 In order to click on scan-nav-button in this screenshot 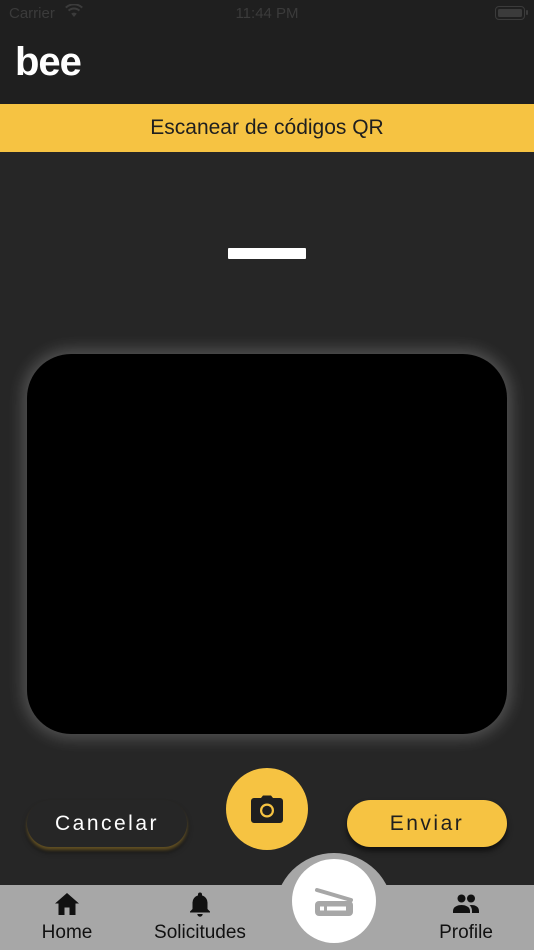, I will do `click(334, 901)`.